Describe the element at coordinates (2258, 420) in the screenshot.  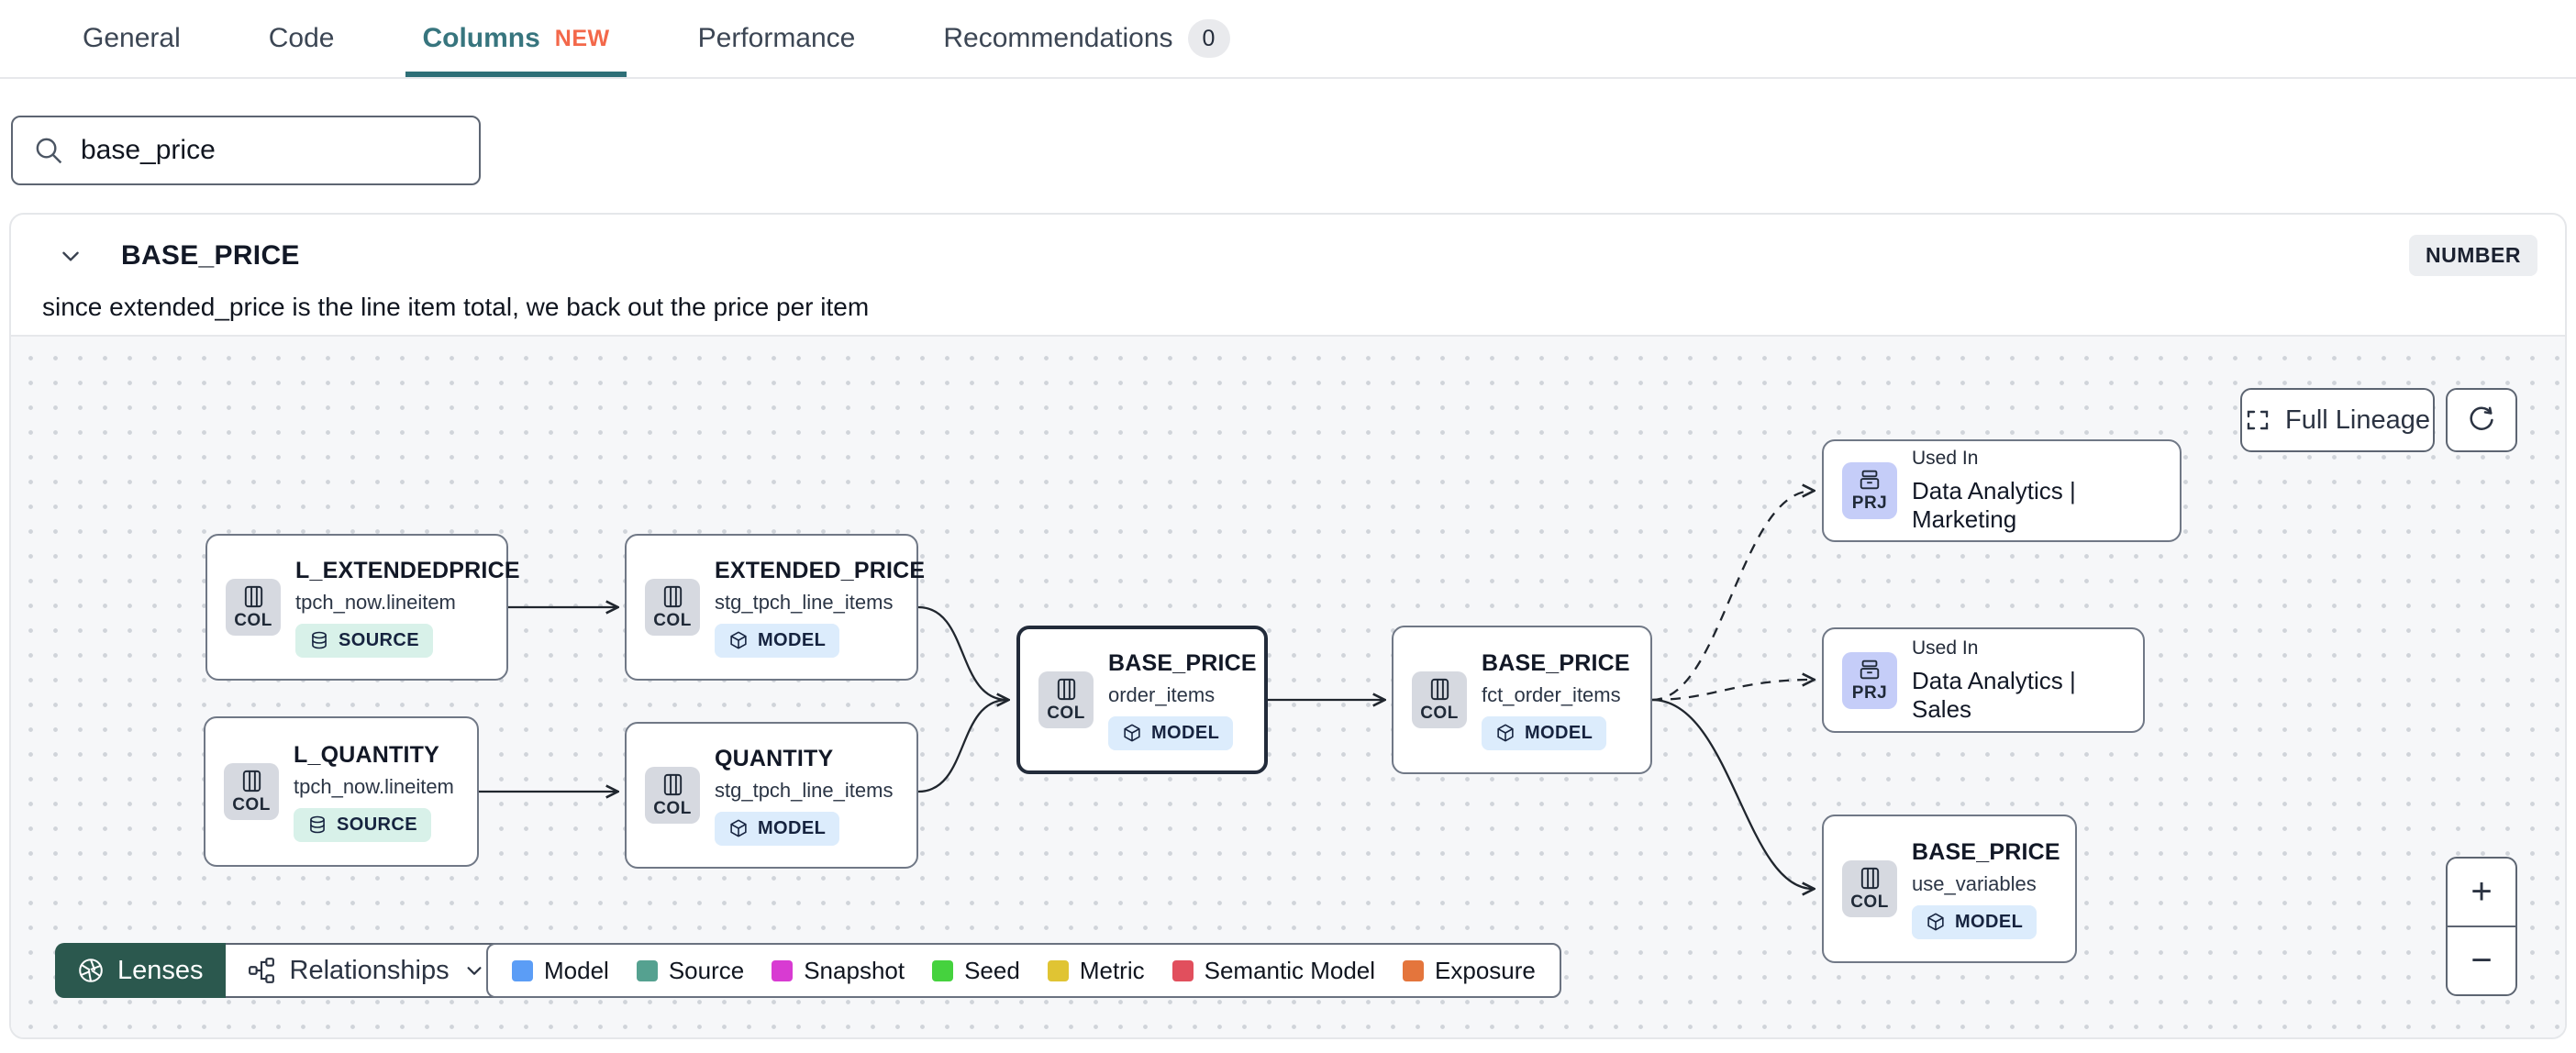
I see `expand-icon` at that location.